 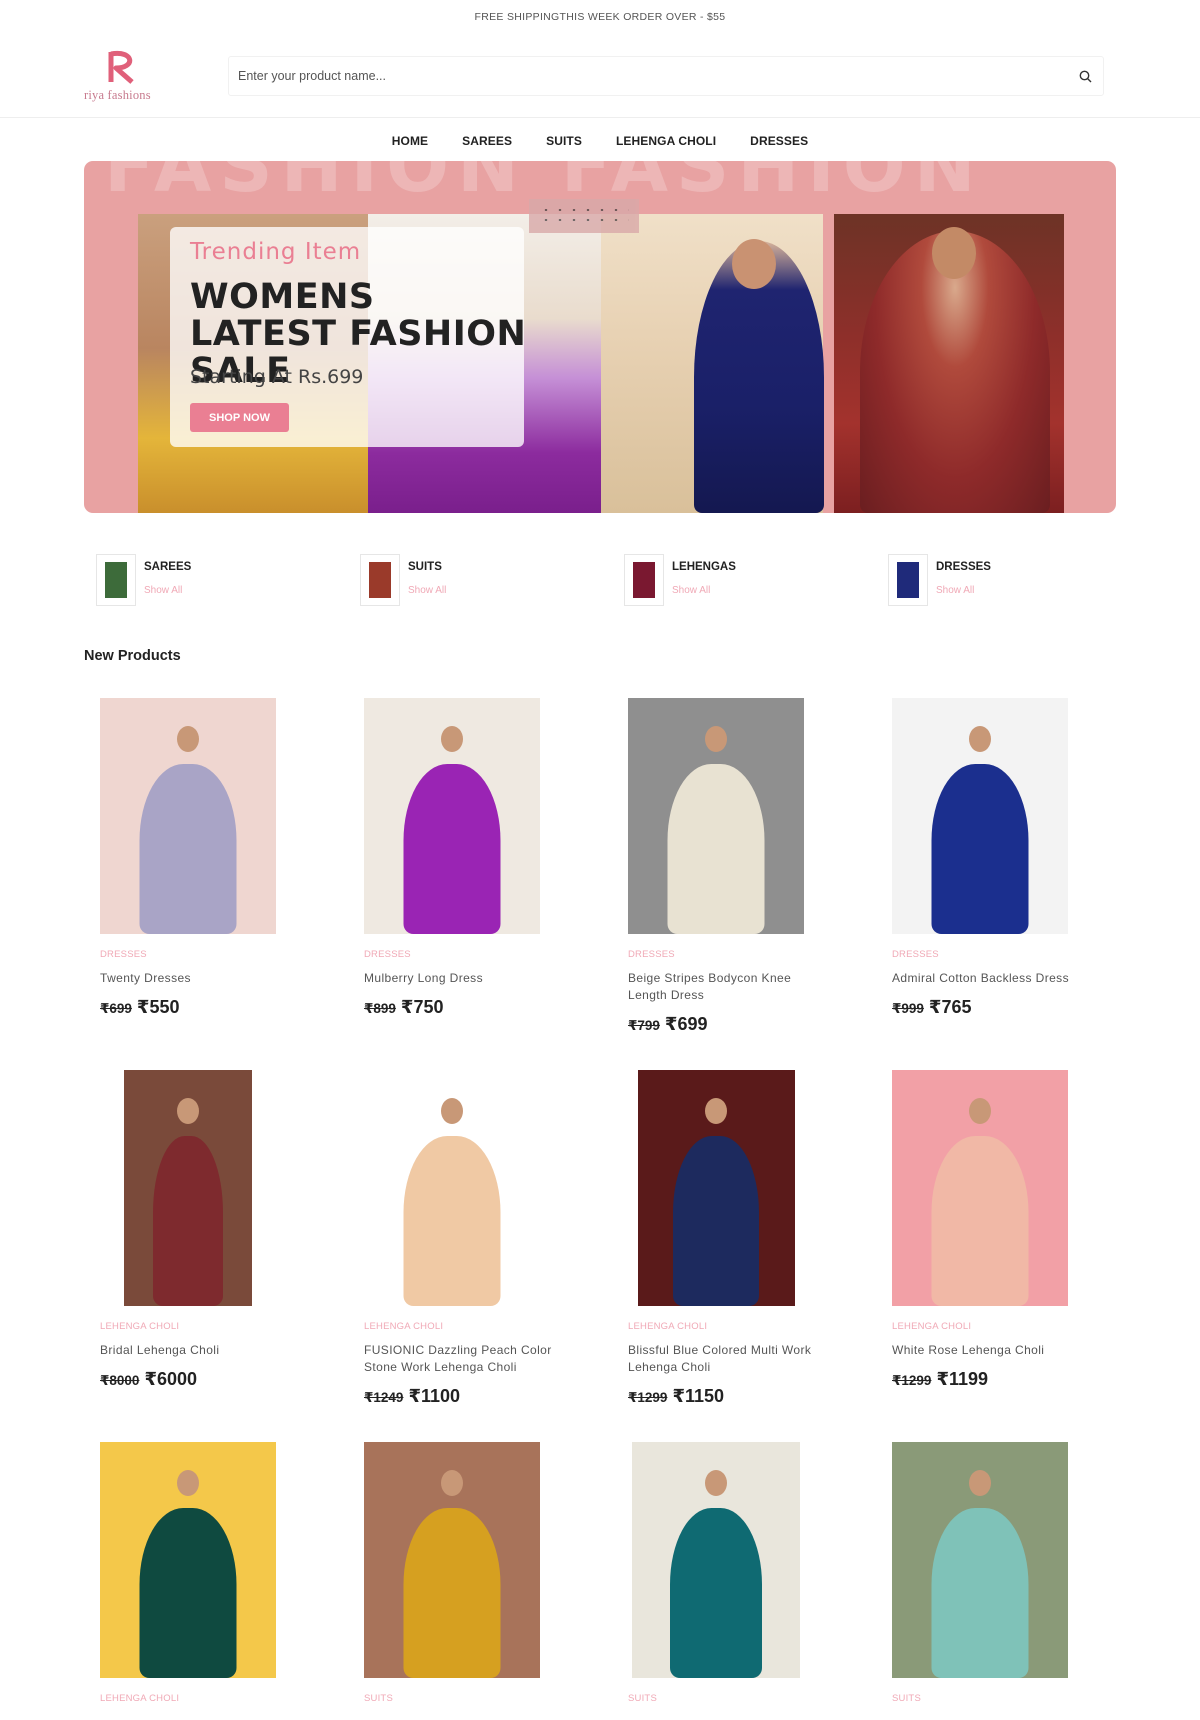 I want to click on product-name: Beige Stripes Bodycon Knee Length Dress, so click(x=723, y=987).